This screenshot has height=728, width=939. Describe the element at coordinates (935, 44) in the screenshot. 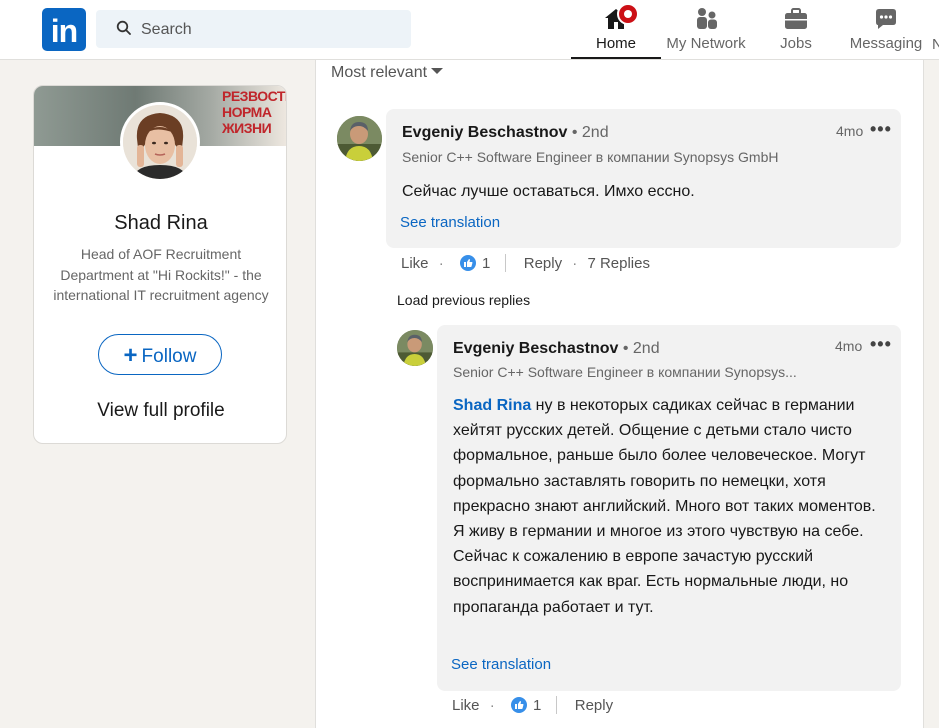

I see `nav-cutoff-item: N` at that location.